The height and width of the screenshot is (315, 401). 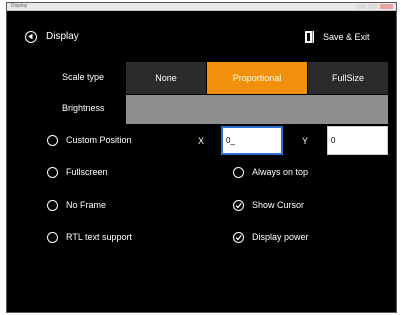 I want to click on window-title: Display, so click(x=19, y=6).